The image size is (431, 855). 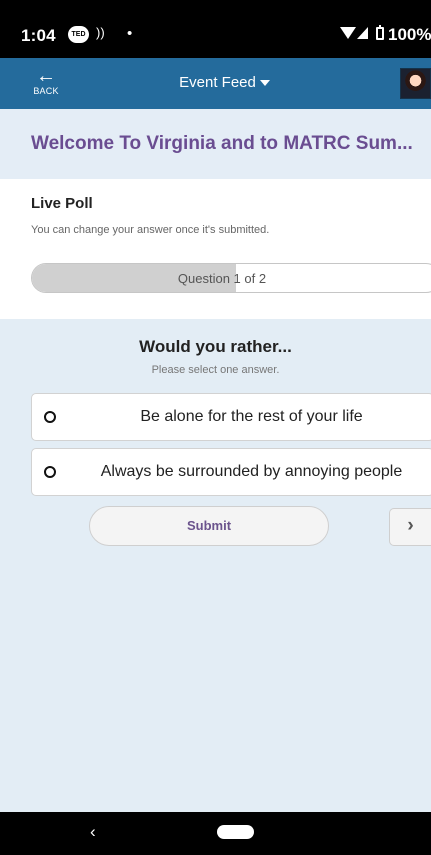 I want to click on question-instruction: Please select one answer., so click(x=215, y=370).